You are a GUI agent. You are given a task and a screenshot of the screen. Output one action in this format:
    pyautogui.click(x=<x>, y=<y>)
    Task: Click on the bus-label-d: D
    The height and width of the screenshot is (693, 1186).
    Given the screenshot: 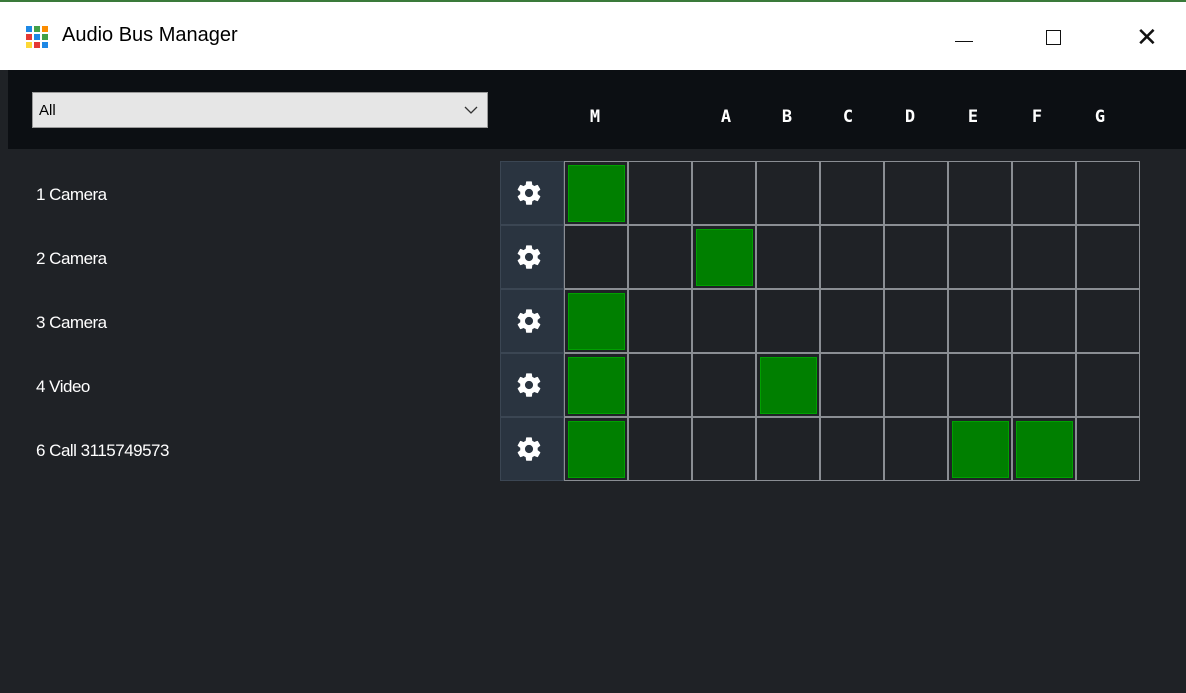 What is the action you would take?
    pyautogui.click(x=910, y=117)
    